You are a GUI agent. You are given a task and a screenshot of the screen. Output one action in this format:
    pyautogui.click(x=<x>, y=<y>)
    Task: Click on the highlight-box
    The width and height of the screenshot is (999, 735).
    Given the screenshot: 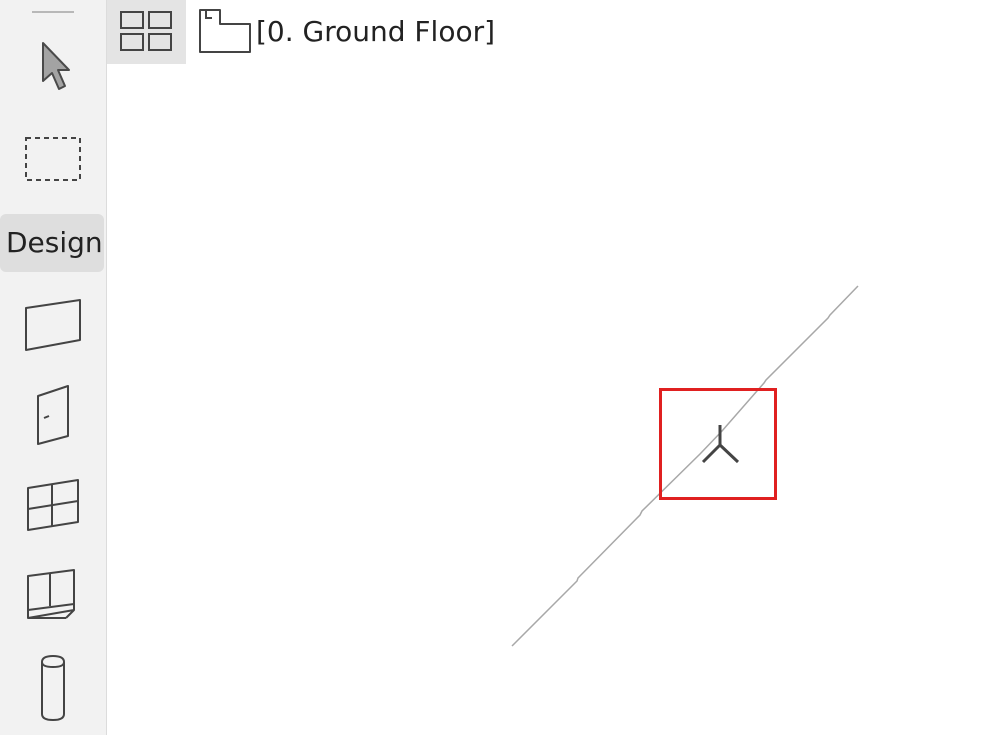 What is the action you would take?
    pyautogui.click(x=718, y=444)
    